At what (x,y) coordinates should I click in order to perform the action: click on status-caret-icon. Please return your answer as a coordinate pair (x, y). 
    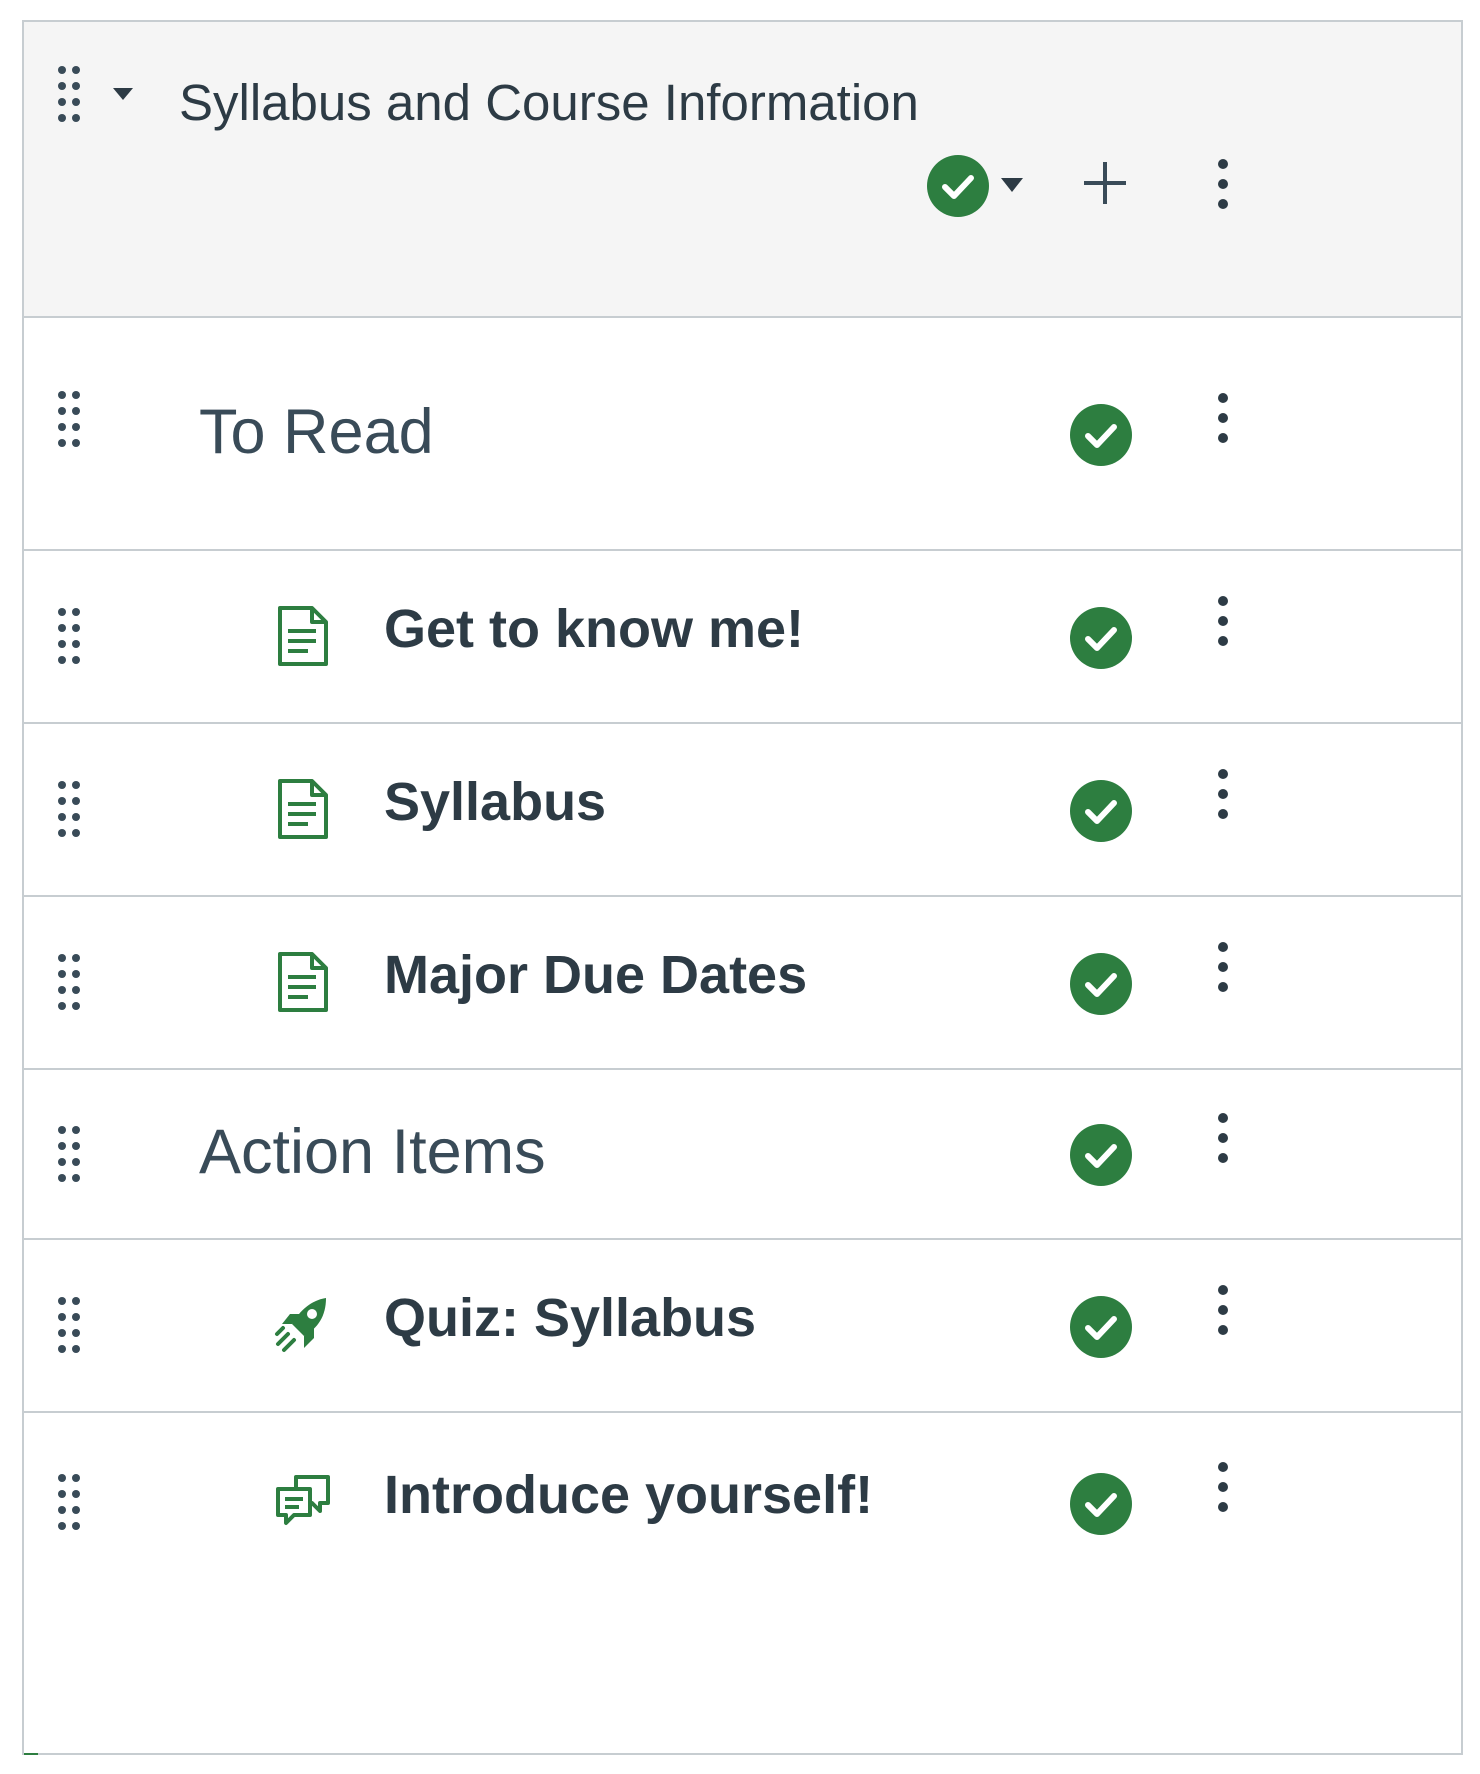
    Looking at the image, I should click on (1012, 187).